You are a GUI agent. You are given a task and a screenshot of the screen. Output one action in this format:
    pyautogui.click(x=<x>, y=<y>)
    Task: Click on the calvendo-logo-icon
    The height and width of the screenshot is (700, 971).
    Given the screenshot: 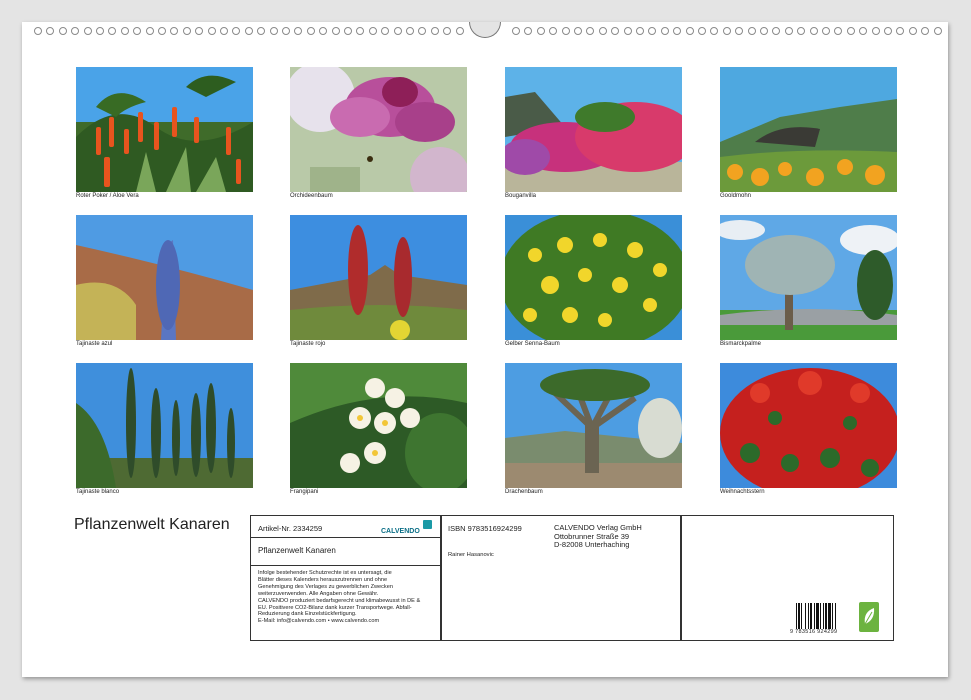 What is the action you would take?
    pyautogui.click(x=427, y=524)
    